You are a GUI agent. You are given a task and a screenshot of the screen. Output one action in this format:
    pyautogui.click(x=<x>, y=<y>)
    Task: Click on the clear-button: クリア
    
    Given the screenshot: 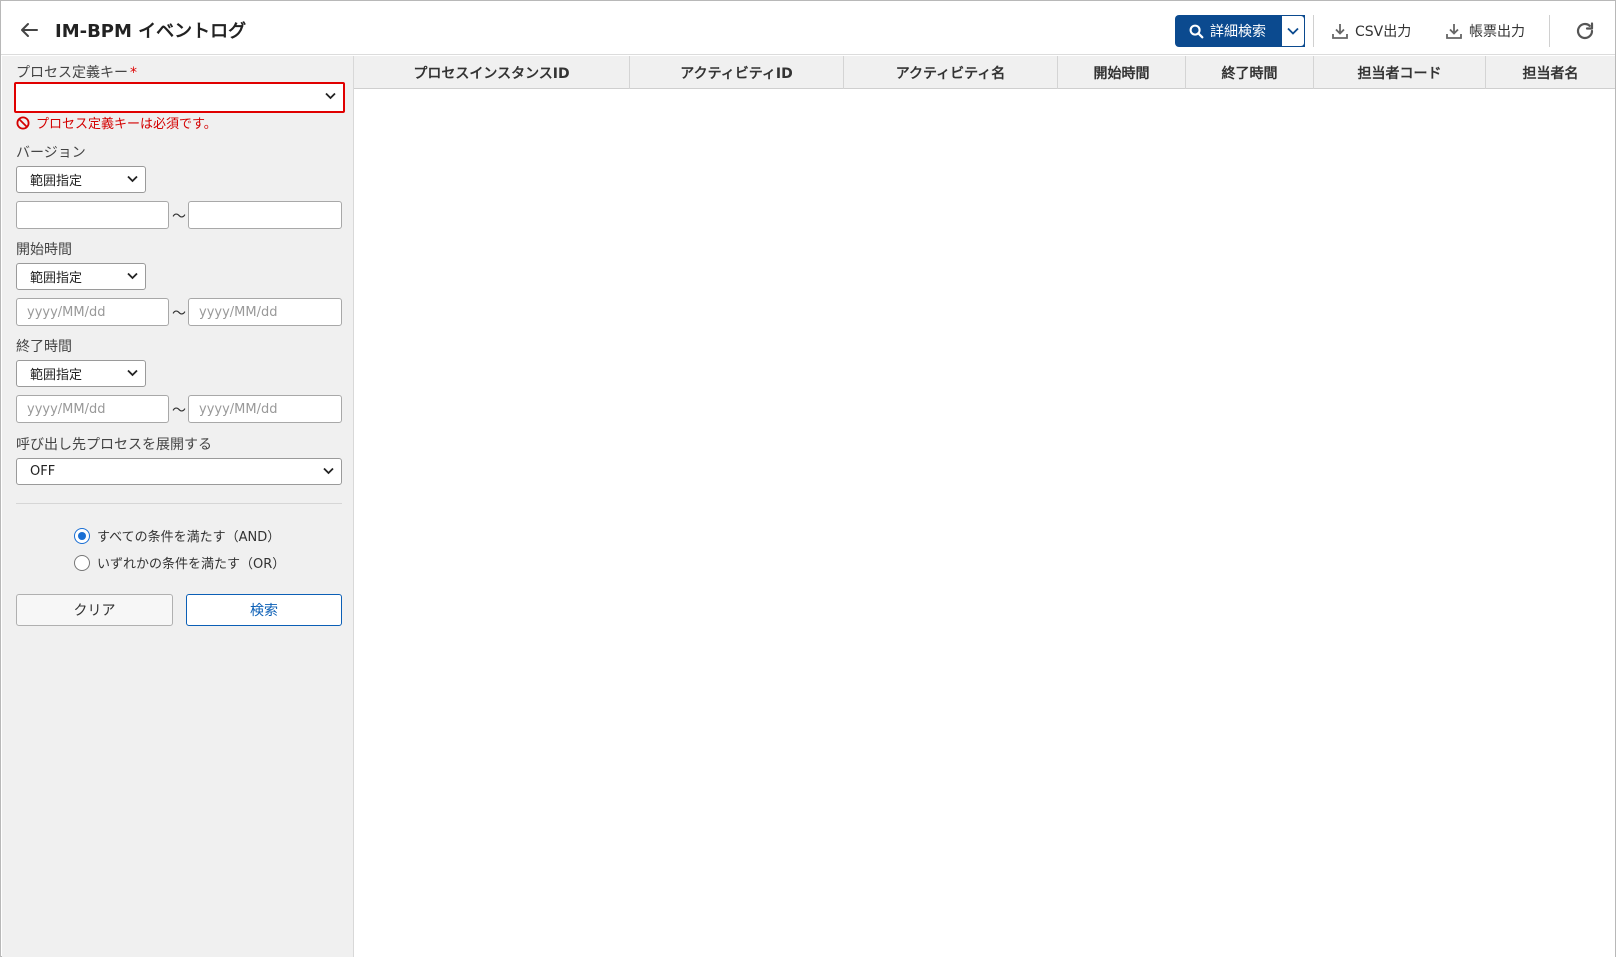 What is the action you would take?
    pyautogui.click(x=94, y=610)
    